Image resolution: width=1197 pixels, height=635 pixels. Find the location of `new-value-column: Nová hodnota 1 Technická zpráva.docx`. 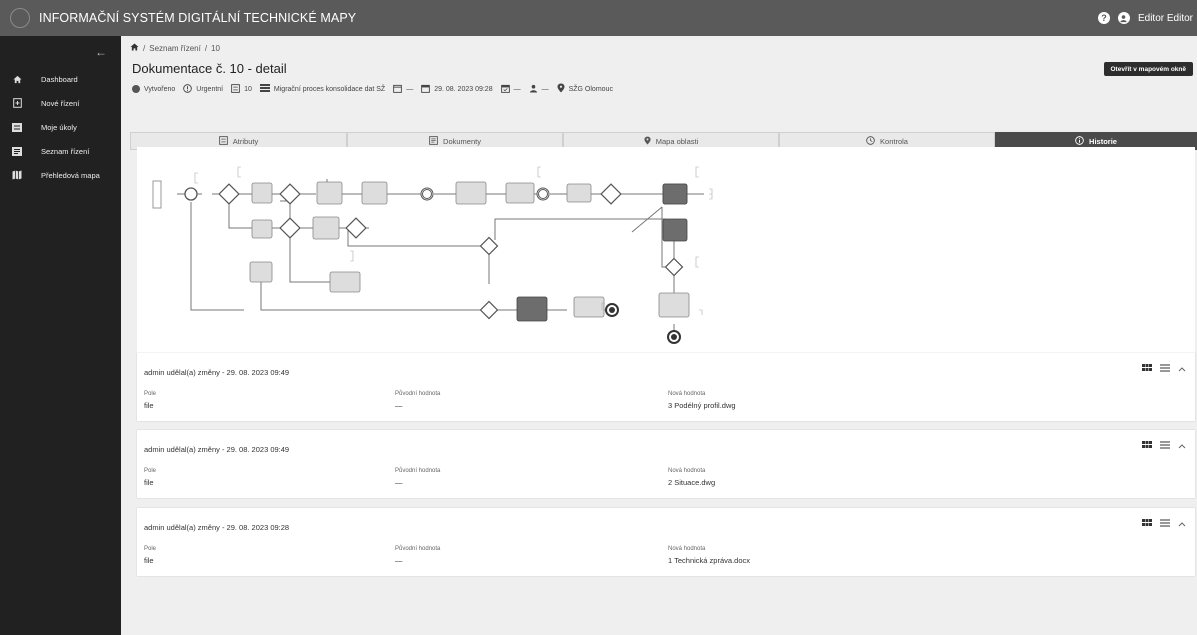

new-value-column: Nová hodnota 1 Technická zpráva.docx is located at coordinates (709, 555).